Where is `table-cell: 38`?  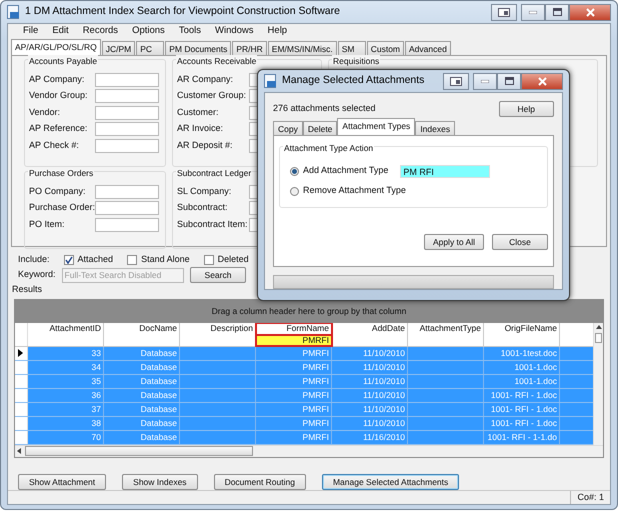
table-cell: 38 is located at coordinates (66, 423).